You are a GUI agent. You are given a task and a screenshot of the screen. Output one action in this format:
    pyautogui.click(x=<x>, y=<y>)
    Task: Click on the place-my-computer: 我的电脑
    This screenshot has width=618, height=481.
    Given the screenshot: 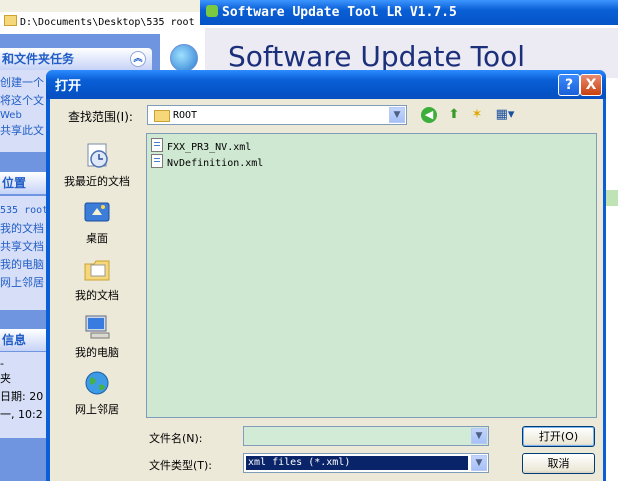 What is the action you would take?
    pyautogui.click(x=97, y=336)
    